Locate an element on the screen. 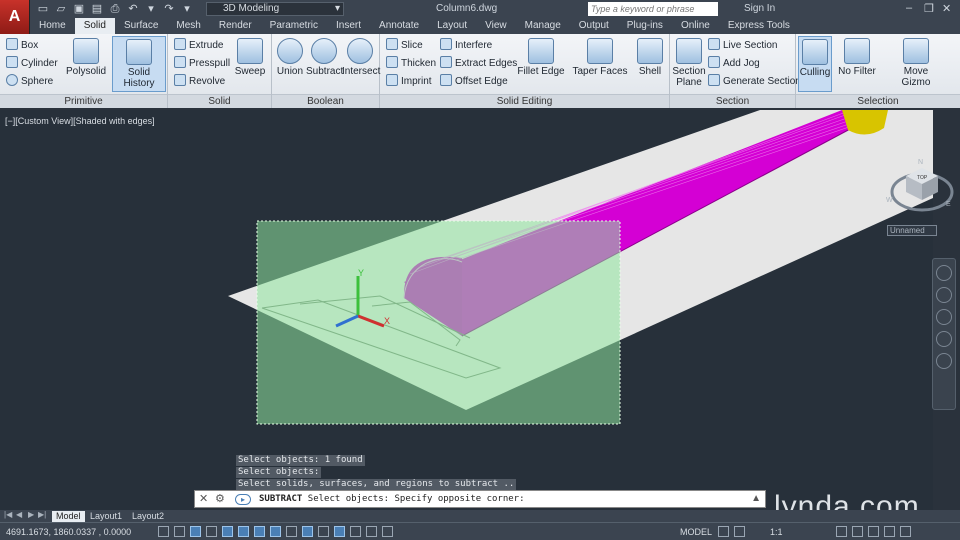 The width and height of the screenshot is (960, 540). hardware-acceleration-icon is located at coordinates (873, 531).